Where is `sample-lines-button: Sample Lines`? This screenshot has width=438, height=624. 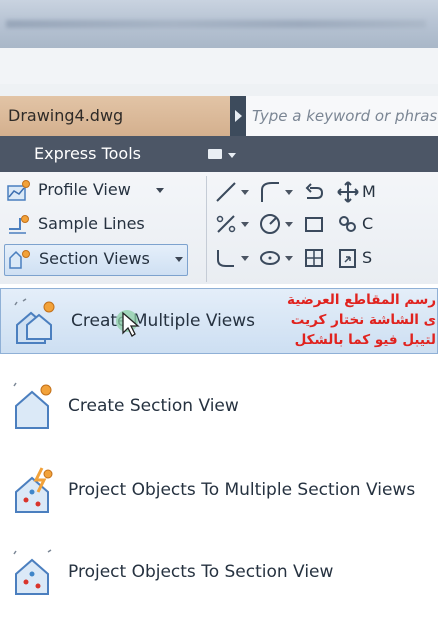 sample-lines-button: Sample Lines is located at coordinates (84, 225).